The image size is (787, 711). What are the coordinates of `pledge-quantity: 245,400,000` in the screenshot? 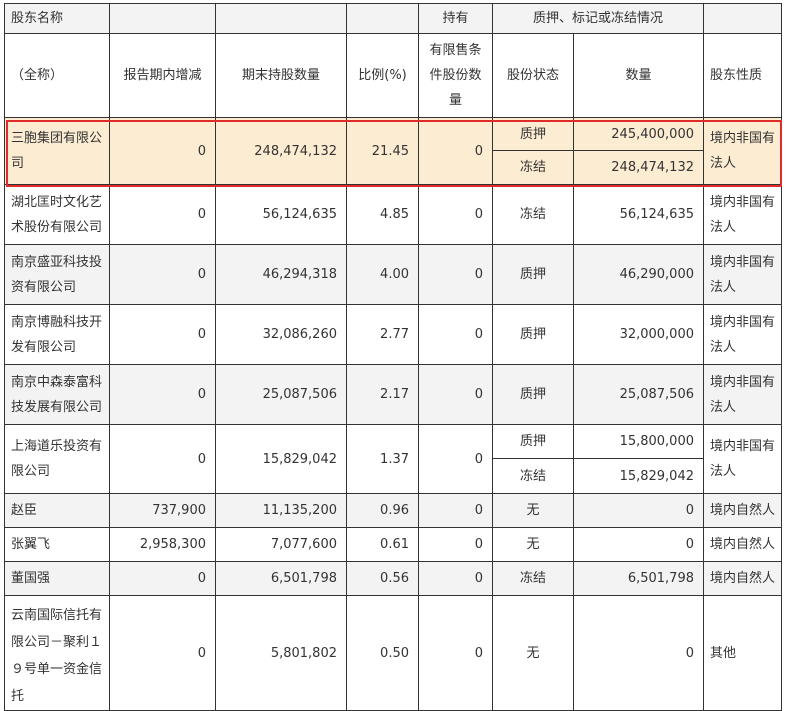 It's located at (638, 134).